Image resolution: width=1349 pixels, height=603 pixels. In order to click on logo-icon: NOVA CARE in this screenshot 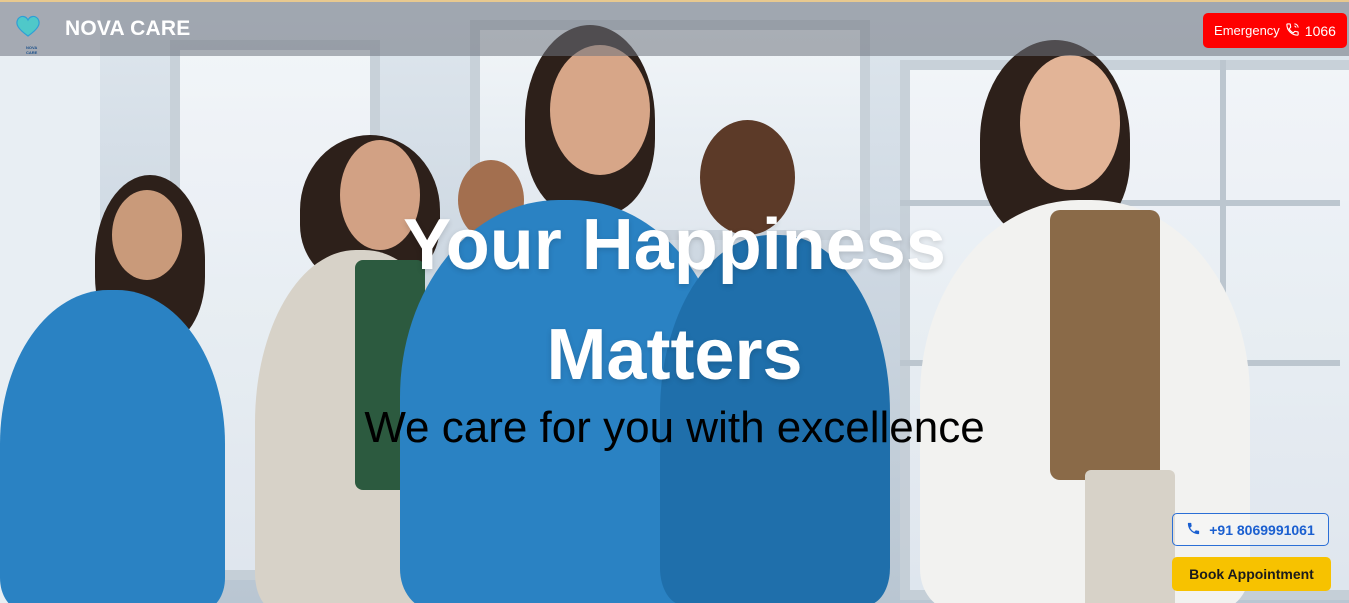, I will do `click(28, 34)`.